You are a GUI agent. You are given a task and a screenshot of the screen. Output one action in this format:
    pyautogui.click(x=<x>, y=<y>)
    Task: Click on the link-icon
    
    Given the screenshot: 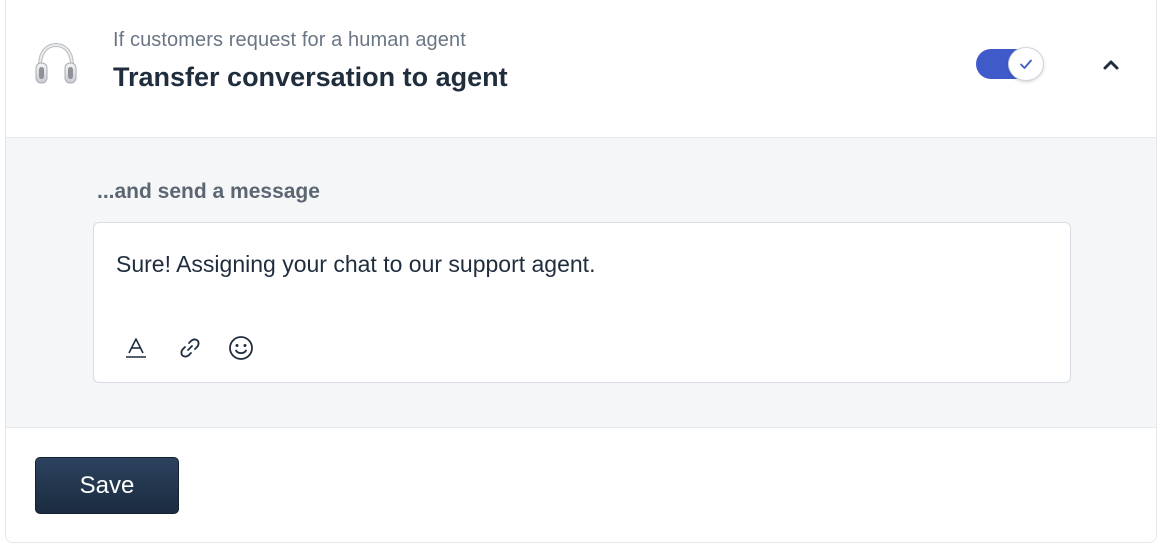 What is the action you would take?
    pyautogui.click(x=190, y=348)
    